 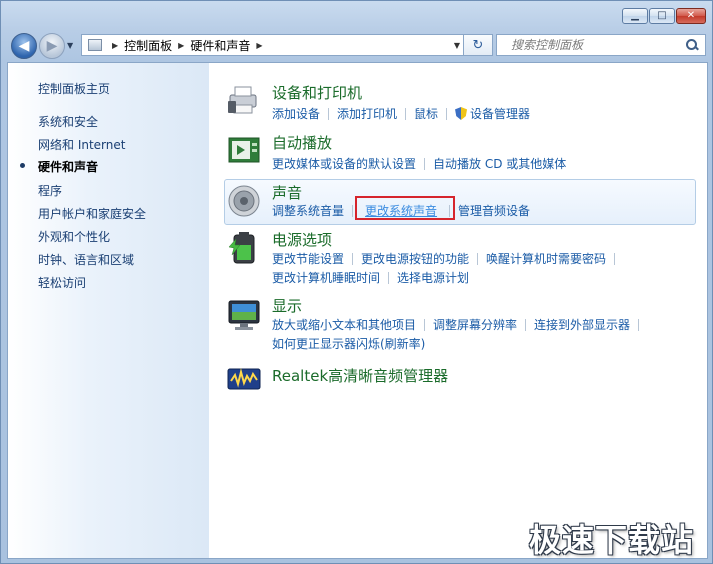 I want to click on printer-icon, so click(x=242, y=100).